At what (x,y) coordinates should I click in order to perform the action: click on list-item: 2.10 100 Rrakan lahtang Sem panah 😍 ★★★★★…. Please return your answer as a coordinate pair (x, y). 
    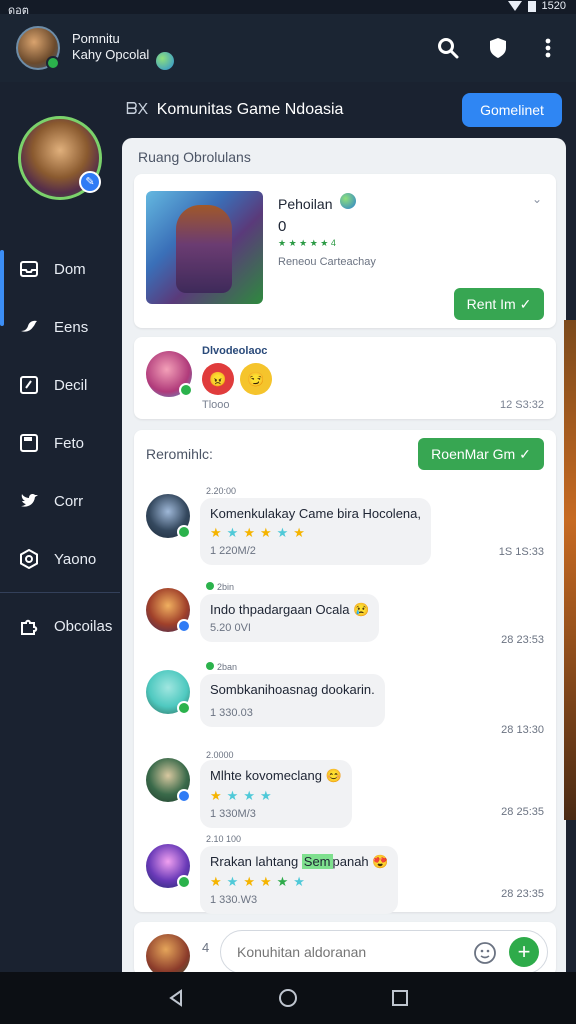
    Looking at the image, I should click on (345, 877).